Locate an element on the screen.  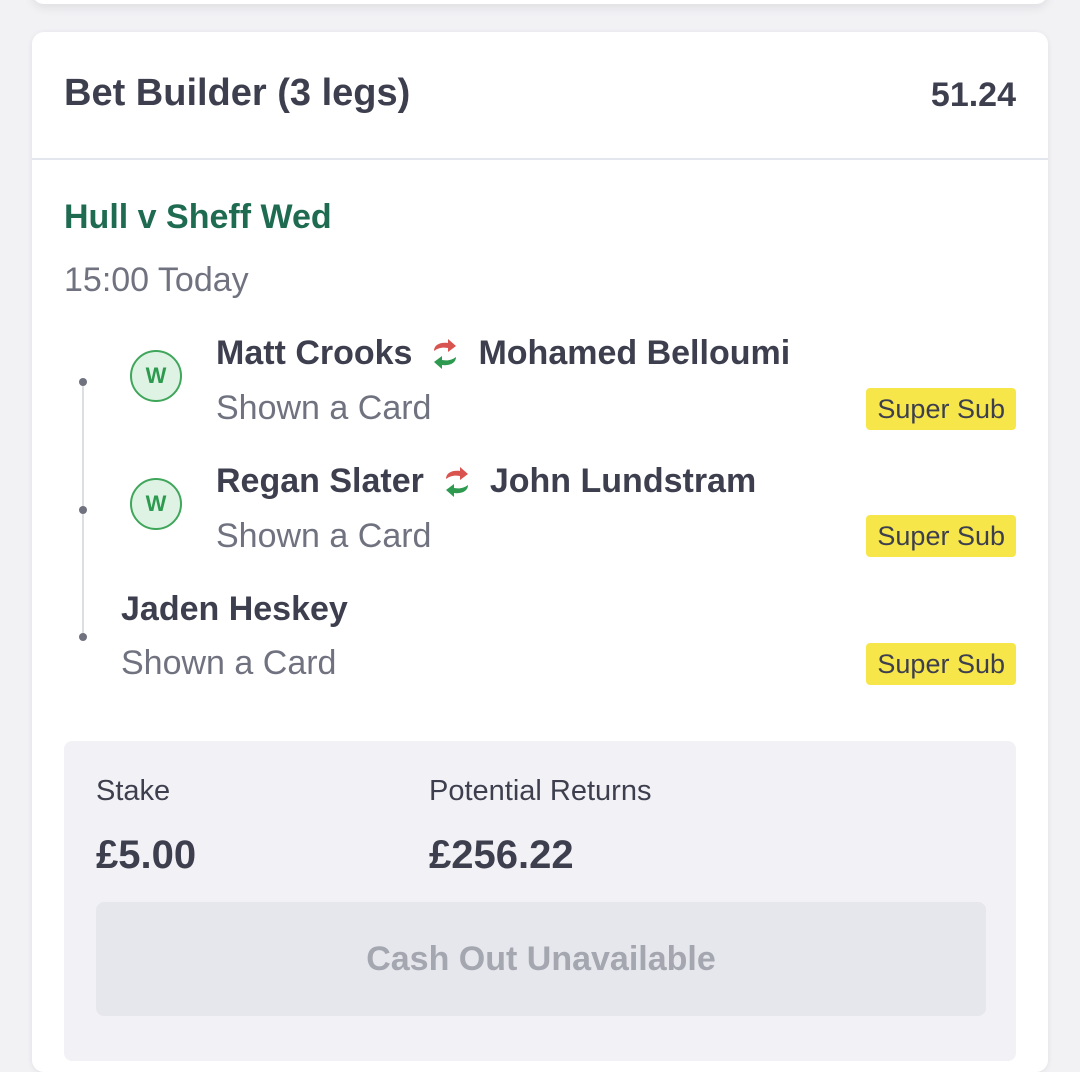
leg-3-title: Jaden Heskey is located at coordinates (234, 609).